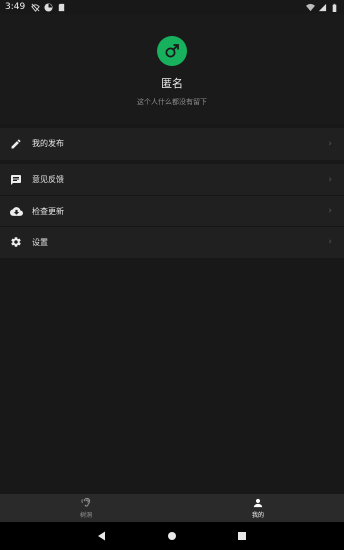 The width and height of the screenshot is (344, 550). Describe the element at coordinates (310, 7) in the screenshot. I see `wifi-icon` at that location.